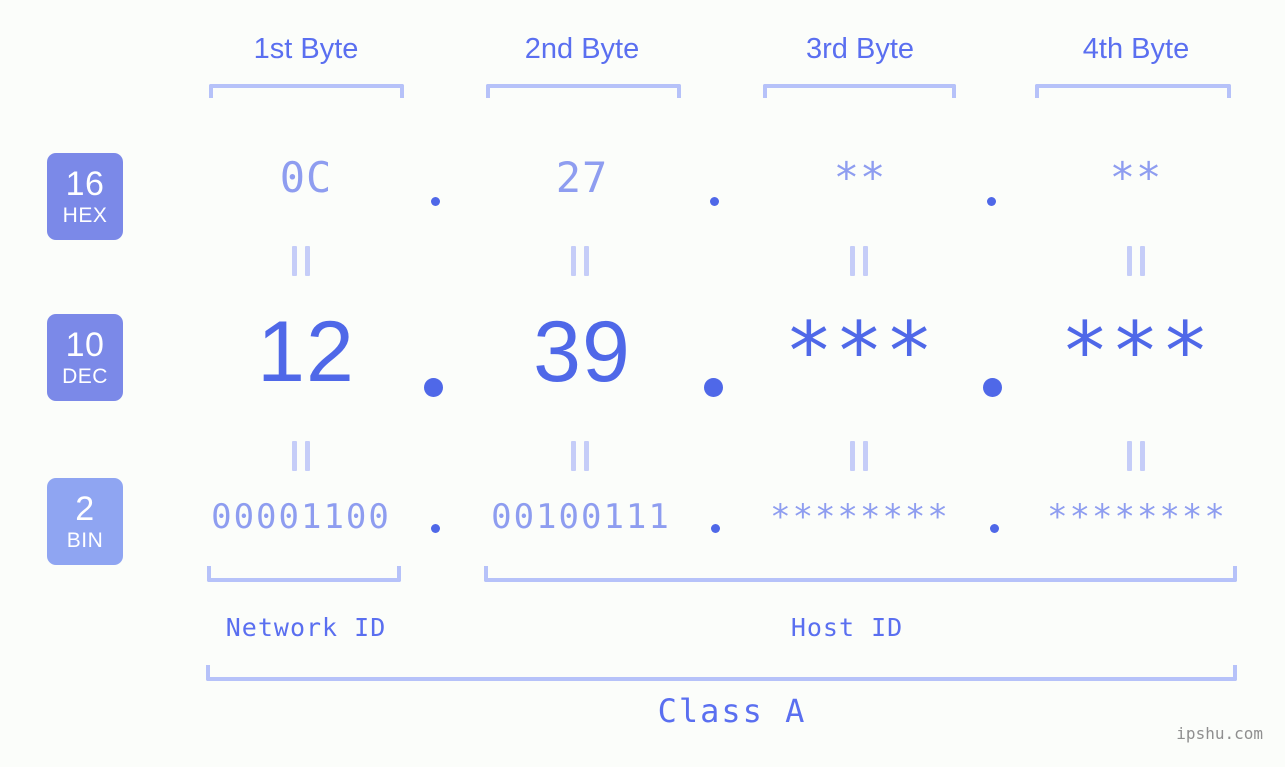 The width and height of the screenshot is (1285, 767). I want to click on host-id-bracket, so click(860, 574).